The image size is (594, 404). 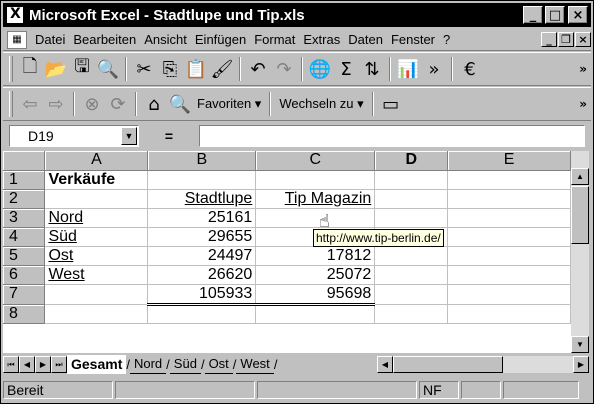 I want to click on tab-ost: Ost, so click(x=218, y=364).